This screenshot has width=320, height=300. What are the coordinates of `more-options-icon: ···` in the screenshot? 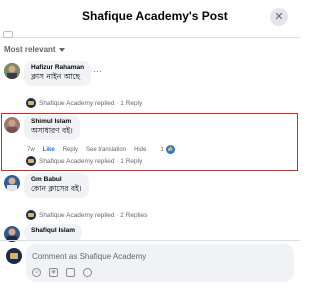 It's located at (97, 71).